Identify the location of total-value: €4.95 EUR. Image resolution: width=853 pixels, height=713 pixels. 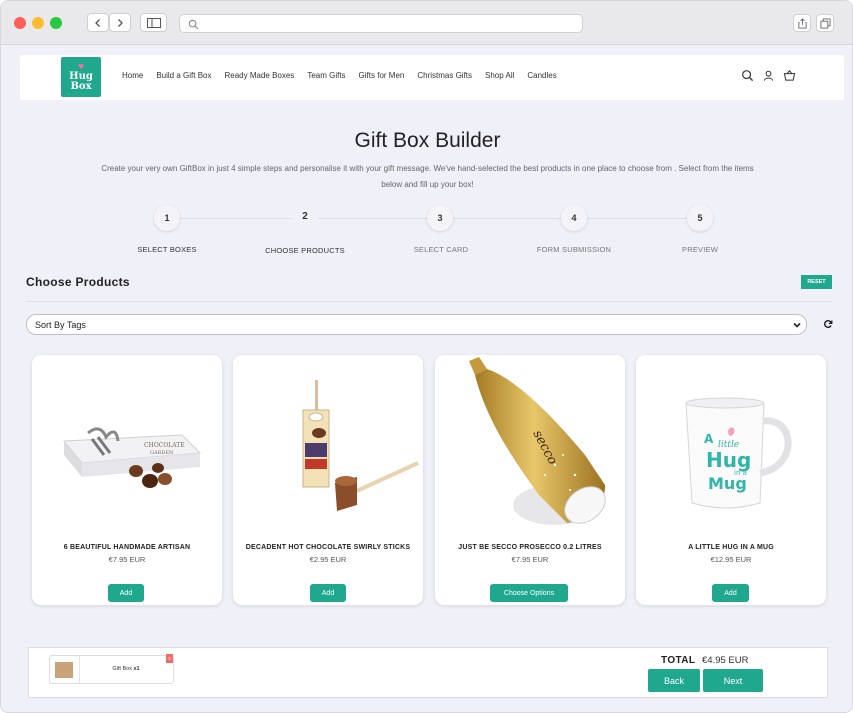
(725, 660).